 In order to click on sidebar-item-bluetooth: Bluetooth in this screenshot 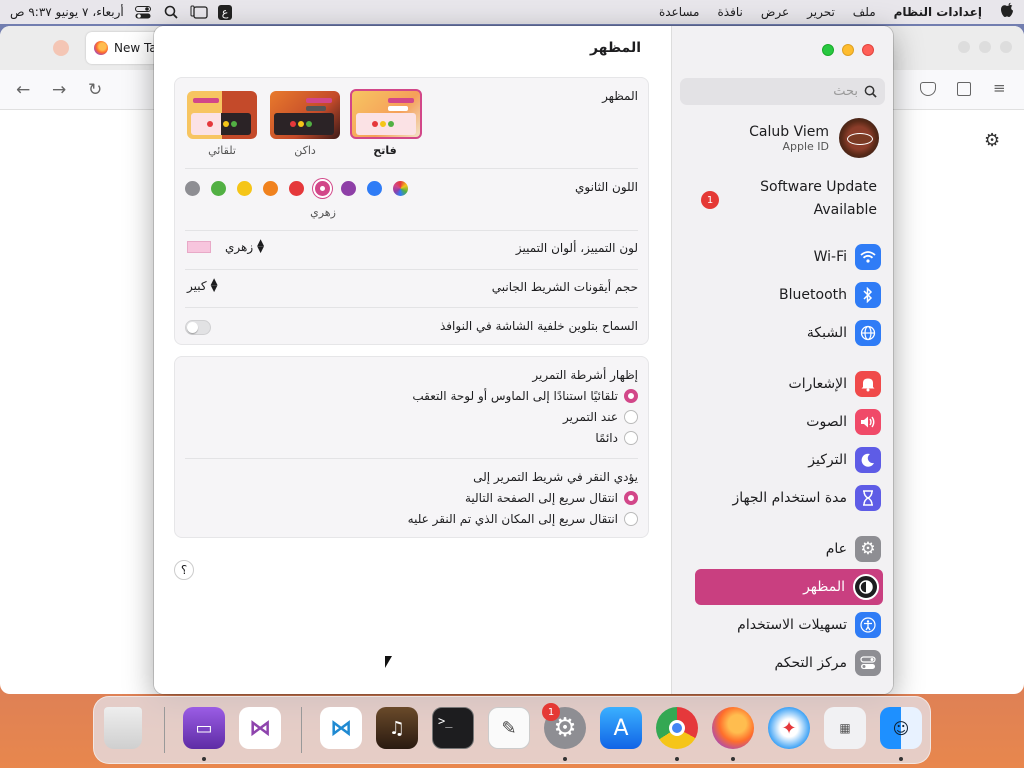, I will do `click(787, 295)`.